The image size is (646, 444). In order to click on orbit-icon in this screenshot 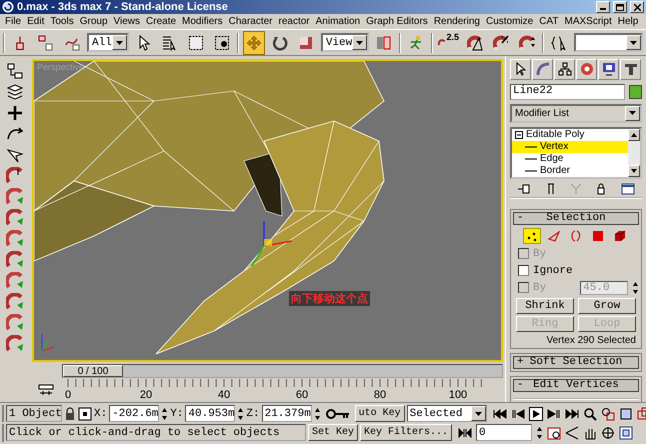, I will do `click(608, 433)`.